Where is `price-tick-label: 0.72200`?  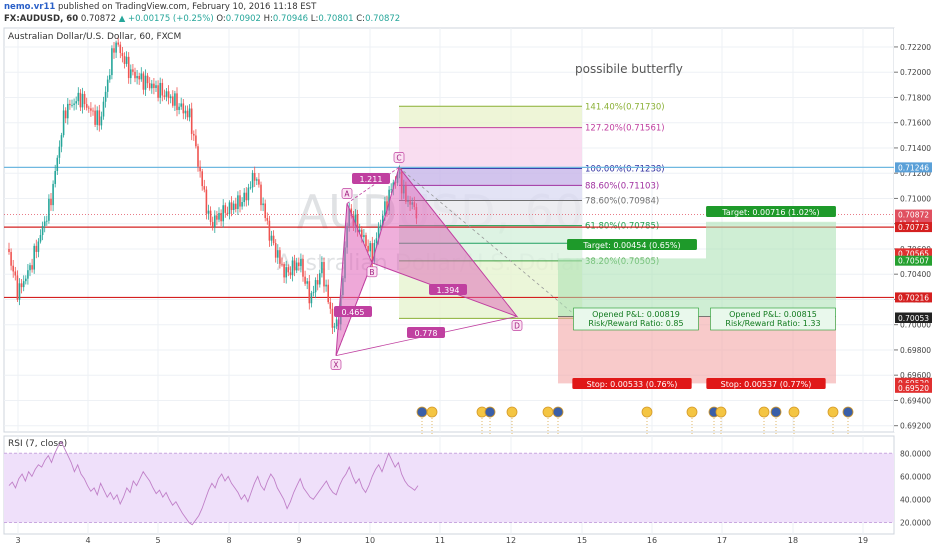 price-tick-label: 0.72200 is located at coordinates (915, 47).